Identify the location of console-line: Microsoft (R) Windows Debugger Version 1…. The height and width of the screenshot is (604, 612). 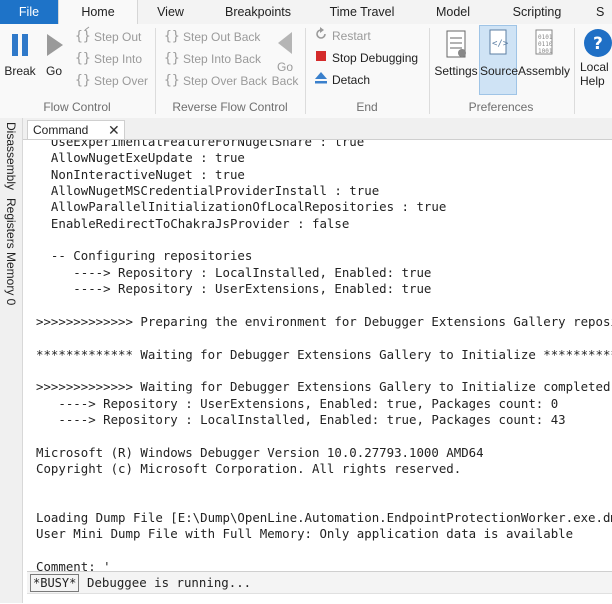
(260, 452).